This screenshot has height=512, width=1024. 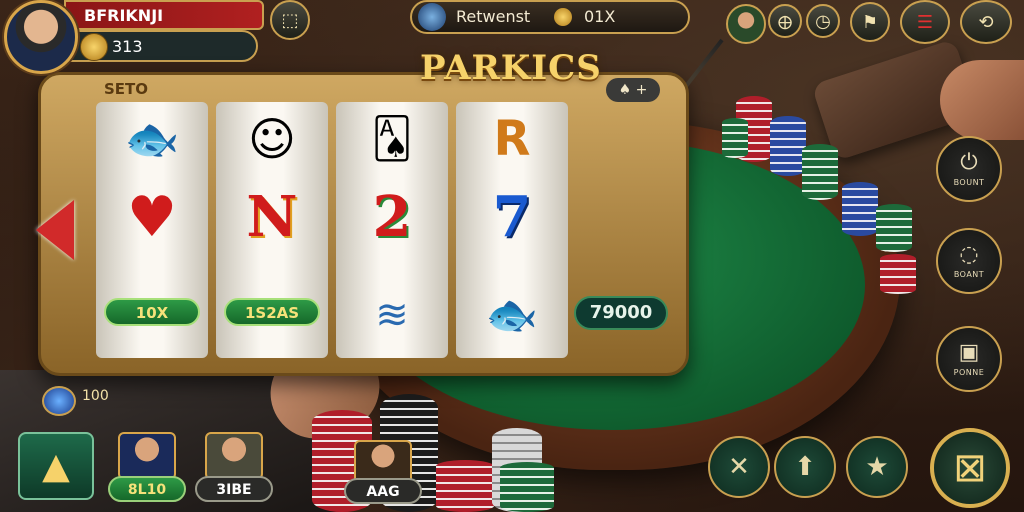 I want to click on side-button-bag: ◌ BOANT, so click(x=969, y=261).